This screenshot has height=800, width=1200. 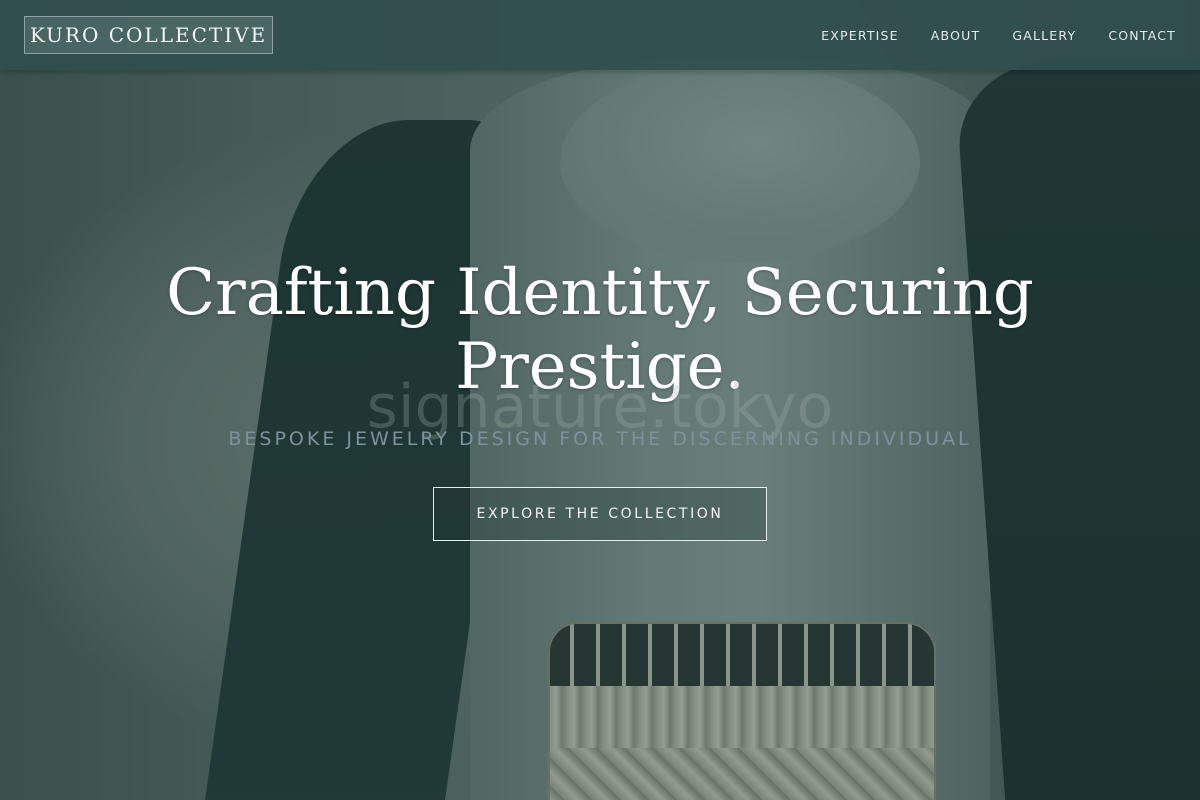 I want to click on brand-logo: KURO COLLECTIVE, so click(x=148, y=35).